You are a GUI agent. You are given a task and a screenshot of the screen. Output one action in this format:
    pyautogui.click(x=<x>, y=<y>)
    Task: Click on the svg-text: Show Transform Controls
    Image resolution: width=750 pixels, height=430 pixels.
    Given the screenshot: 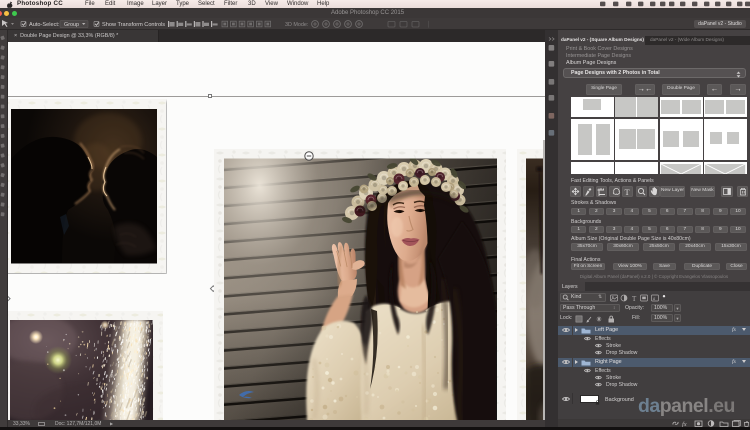 What is the action you would take?
    pyautogui.click(x=133, y=25)
    